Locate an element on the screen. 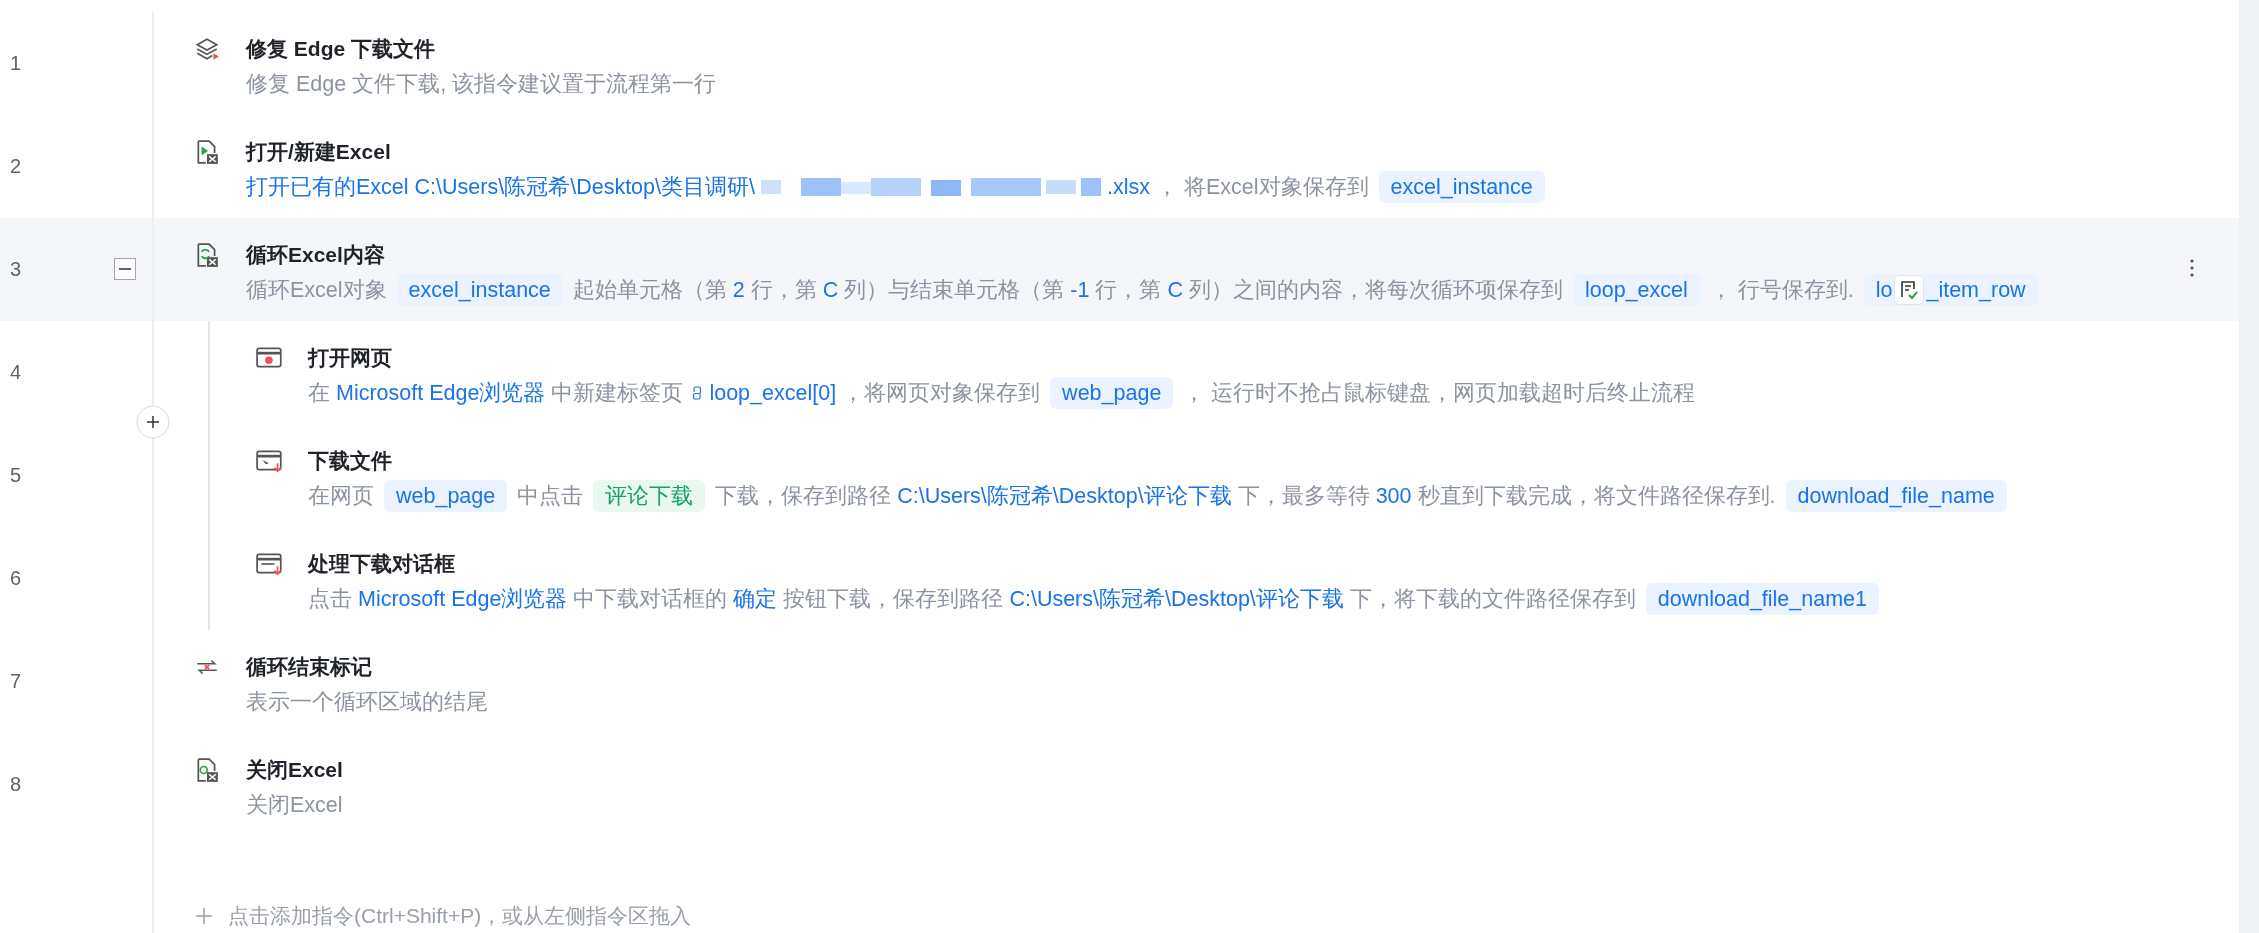 This screenshot has height=933, width=2259. description-text: 在 is located at coordinates (319, 393).